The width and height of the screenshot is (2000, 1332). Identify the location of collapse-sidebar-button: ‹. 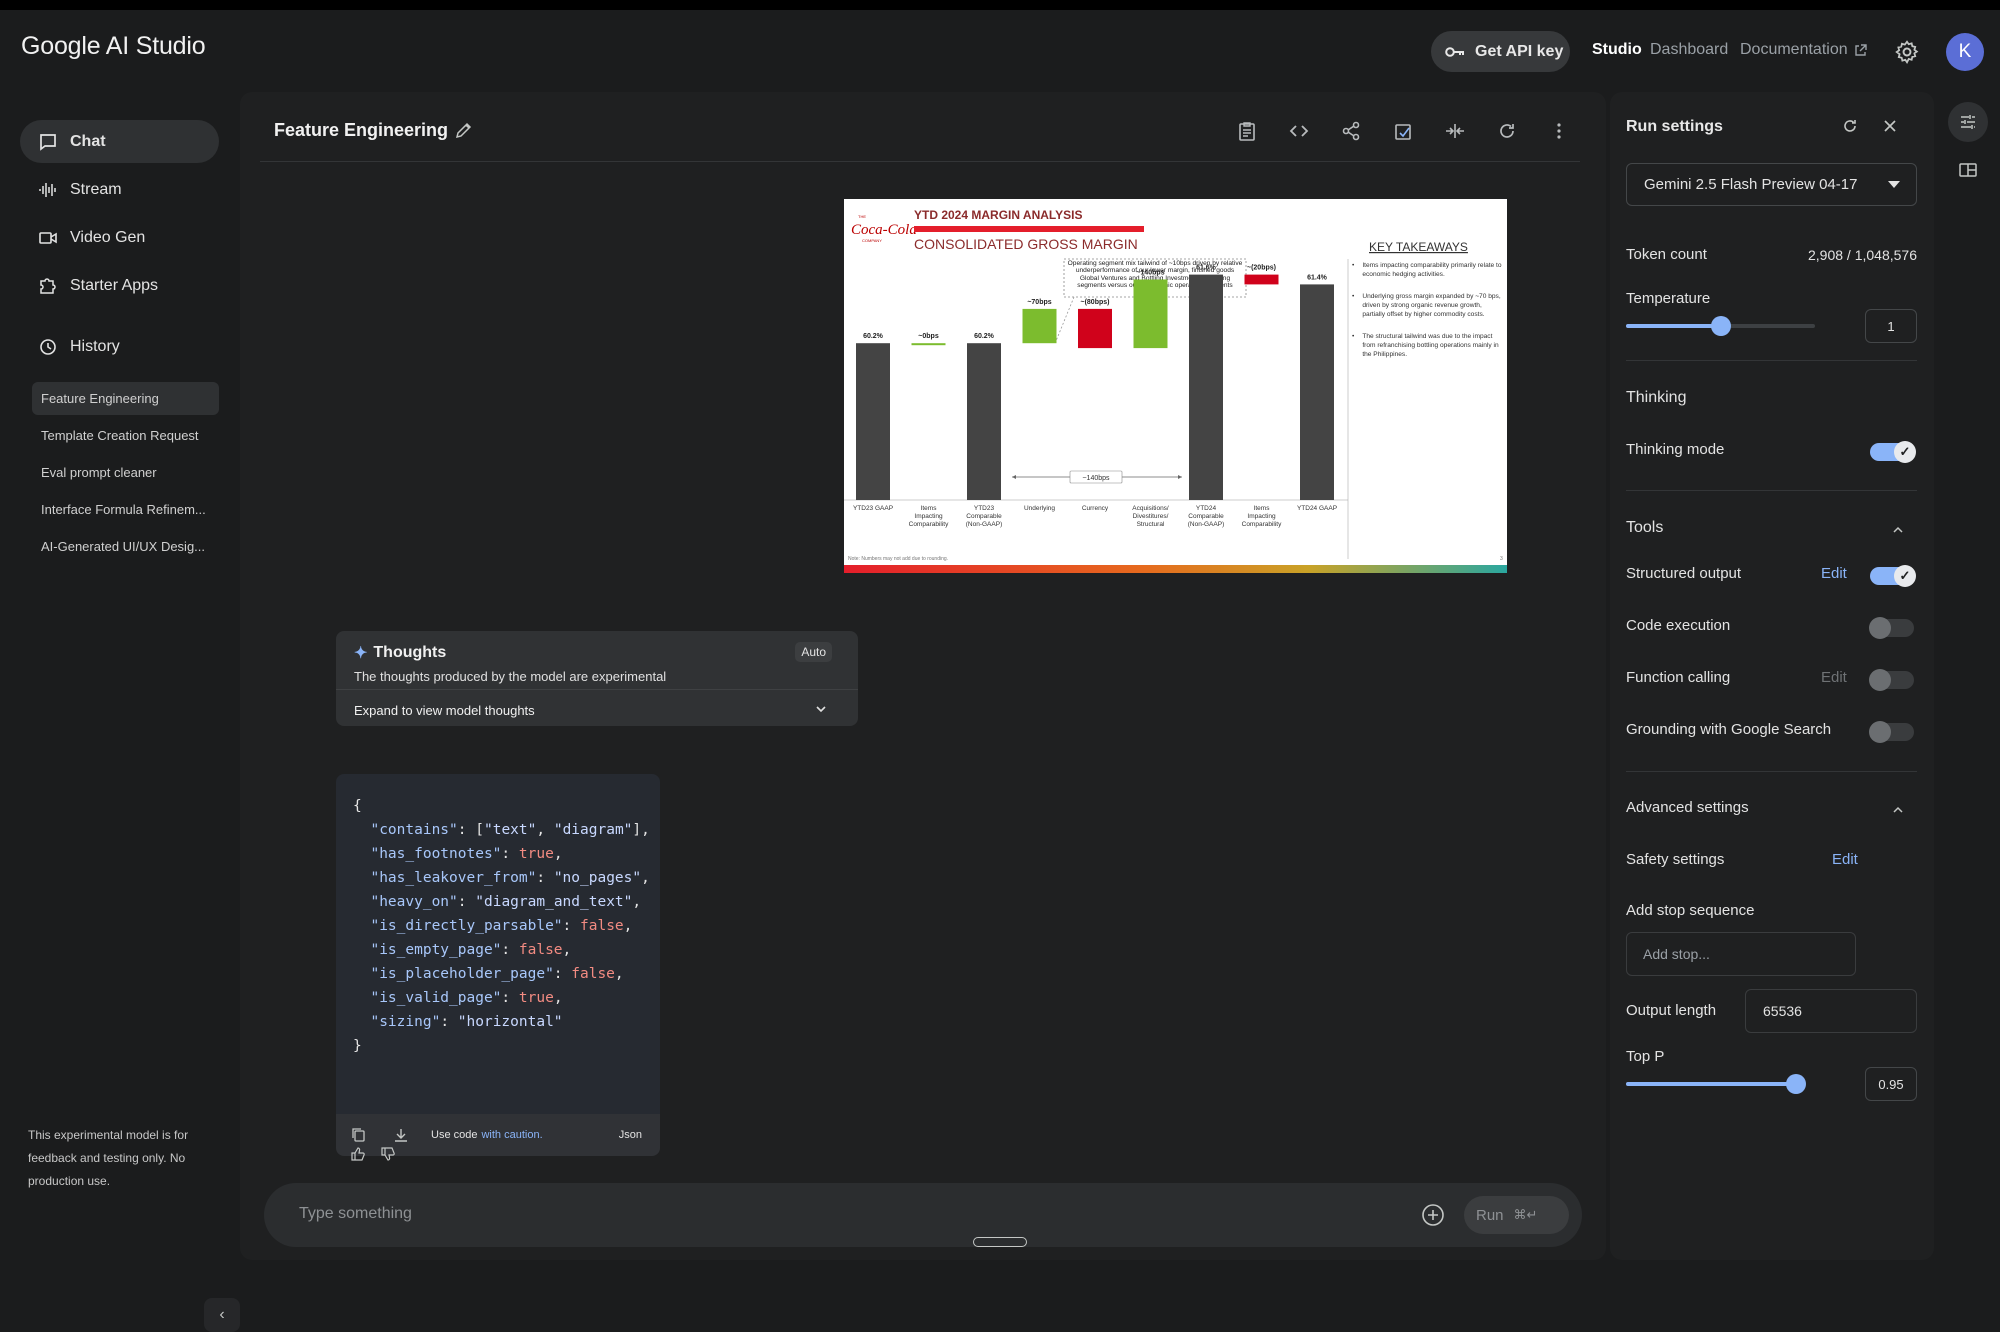
(222, 1315).